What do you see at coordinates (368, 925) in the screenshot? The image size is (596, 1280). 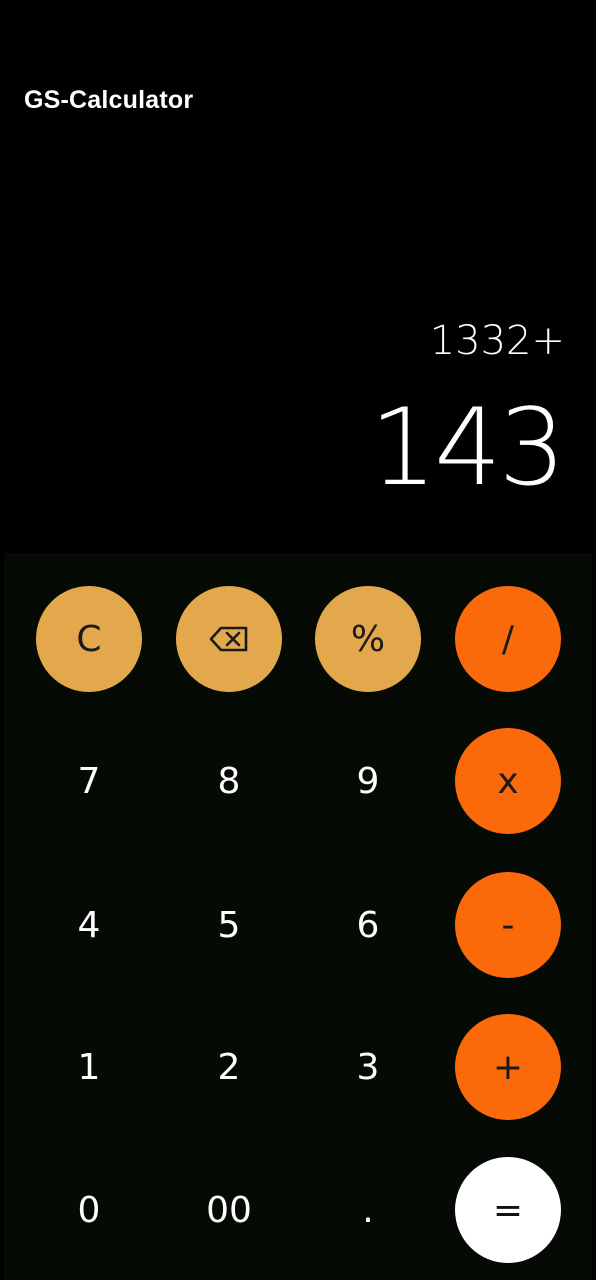 I see `digit-6-button: 6` at bounding box center [368, 925].